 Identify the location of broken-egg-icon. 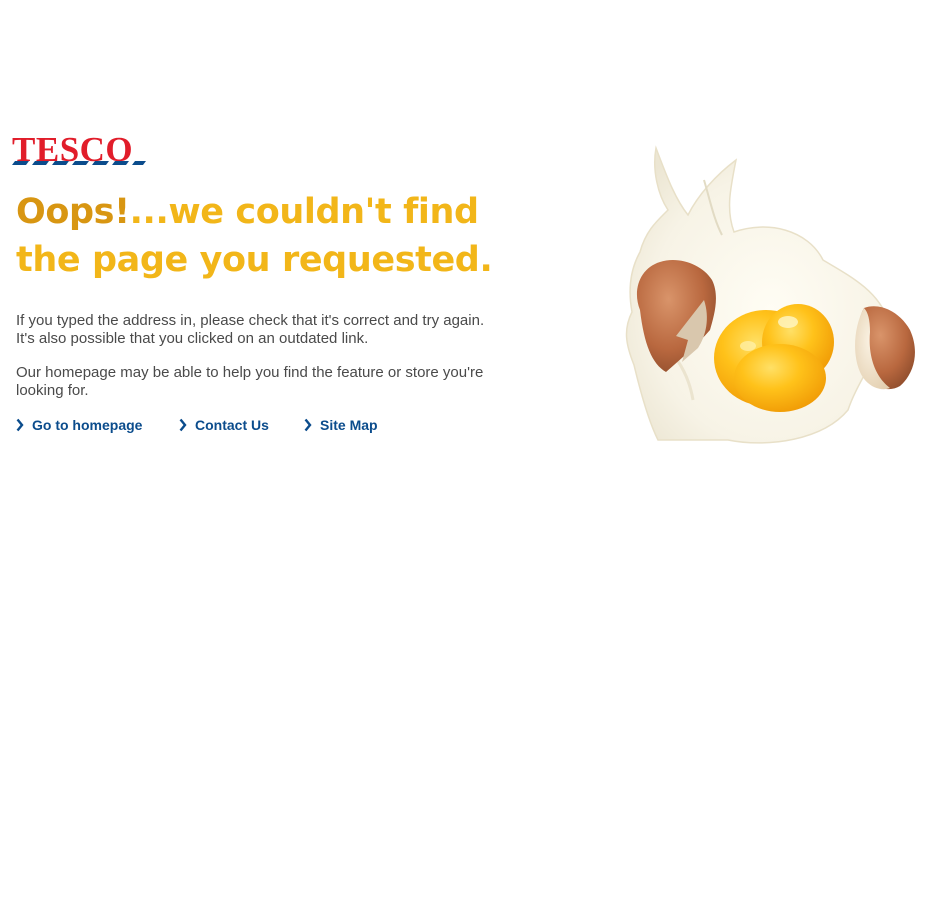
(770, 294).